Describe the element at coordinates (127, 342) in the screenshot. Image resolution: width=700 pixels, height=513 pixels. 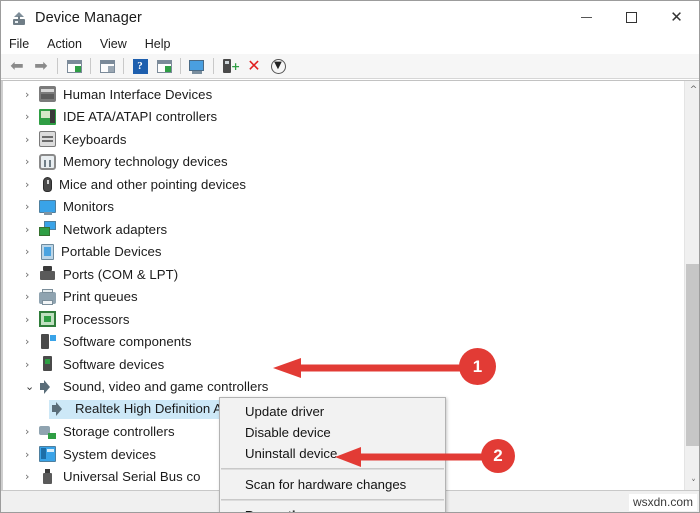
I see `tree-item-label: Software components` at that location.